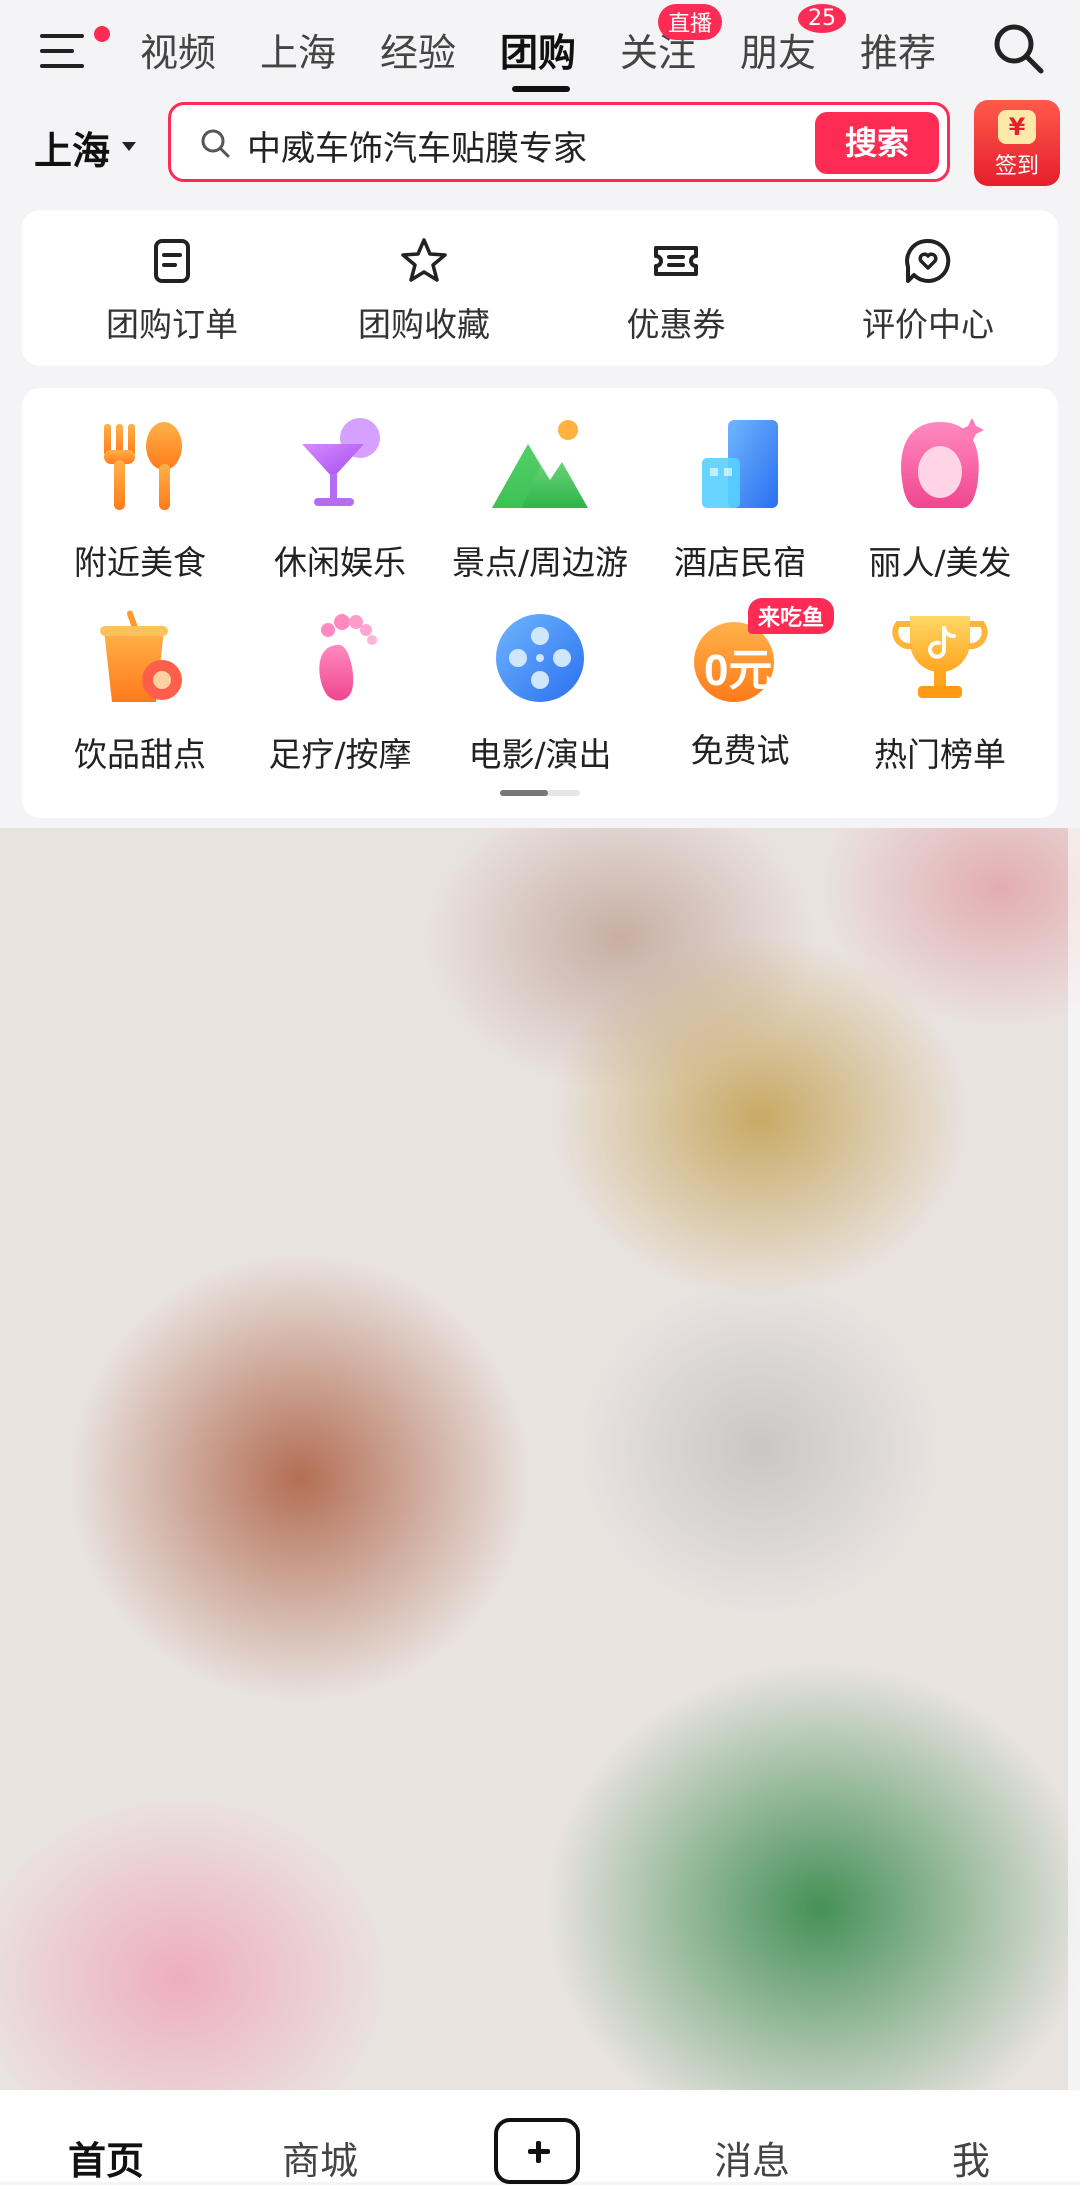 This screenshot has height=2185, width=1080. I want to click on beauty-icon, so click(942, 463).